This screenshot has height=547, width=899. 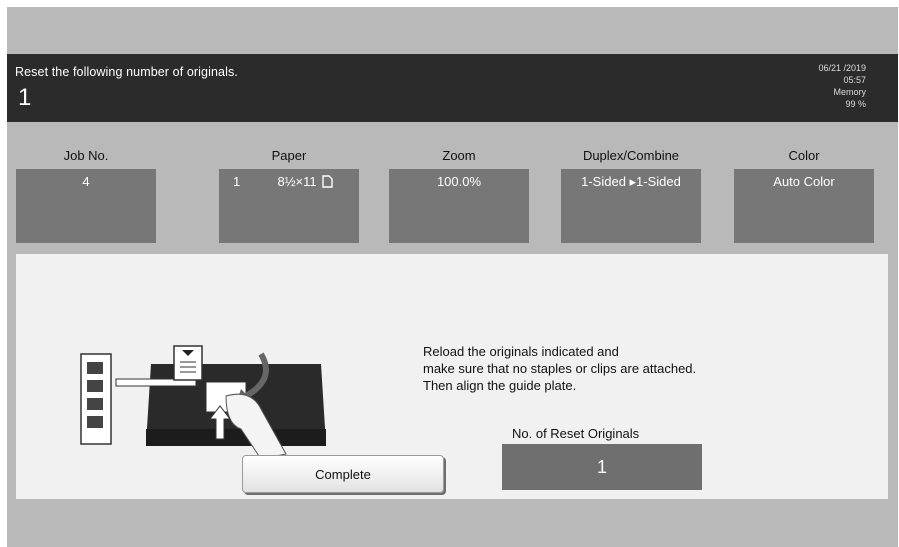 I want to click on paper-value: 1 8½×11, so click(x=289, y=206).